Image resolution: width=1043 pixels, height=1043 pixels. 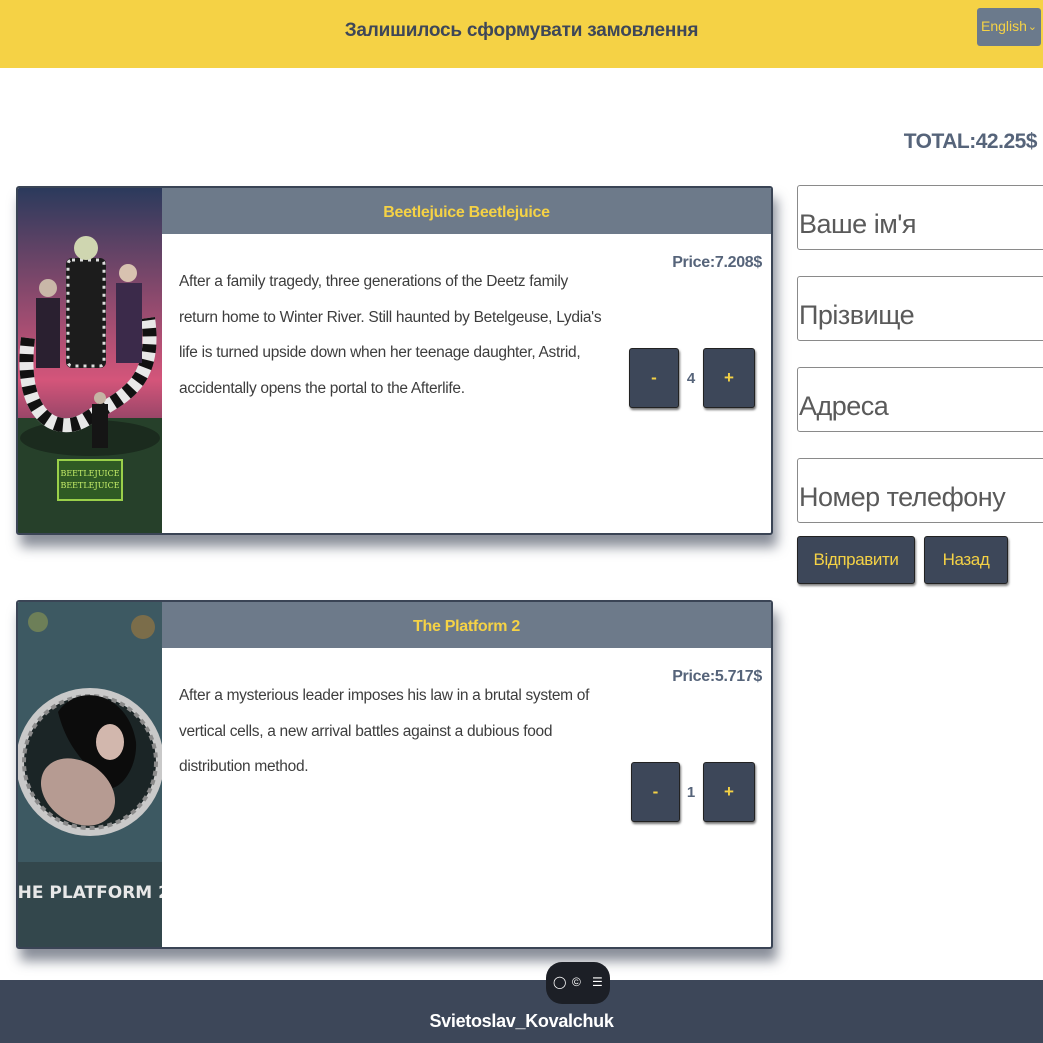 I want to click on phone-field, so click(x=920, y=490).